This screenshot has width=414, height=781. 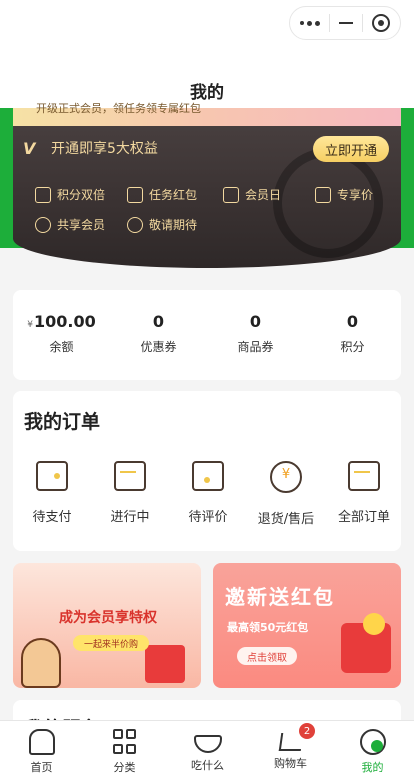 What do you see at coordinates (52, 476) in the screenshot?
I see `wallet-icon` at bounding box center [52, 476].